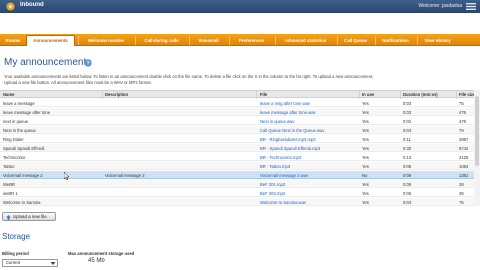  I want to click on upload-new-file-button: Upload a new file, so click(29, 216).